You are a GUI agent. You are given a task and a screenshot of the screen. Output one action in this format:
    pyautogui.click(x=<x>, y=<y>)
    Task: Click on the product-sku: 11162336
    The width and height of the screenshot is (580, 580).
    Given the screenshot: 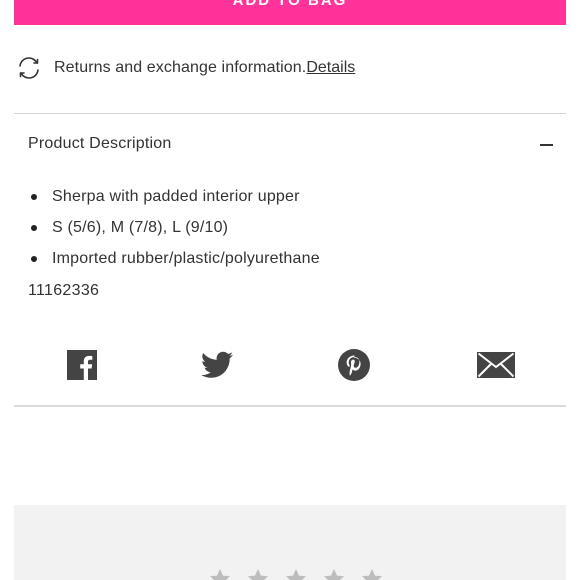 What is the action you would take?
    pyautogui.click(x=64, y=290)
    